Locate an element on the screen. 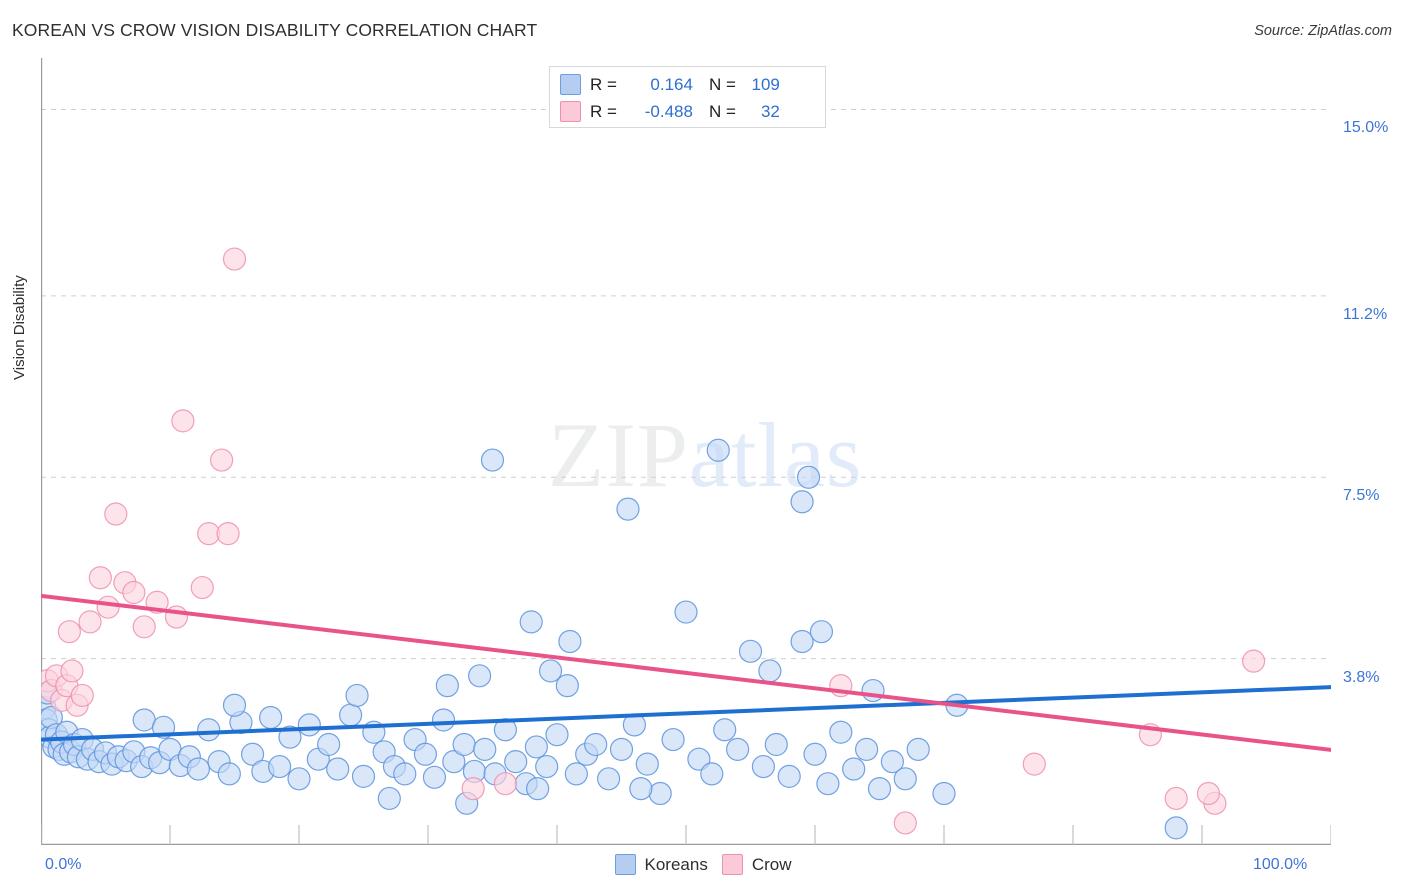 The height and width of the screenshot is (892, 1406). correlation-stats-legend: R = 0.164 N = 109 R = -0.488 N = 32 is located at coordinates (687, 97).